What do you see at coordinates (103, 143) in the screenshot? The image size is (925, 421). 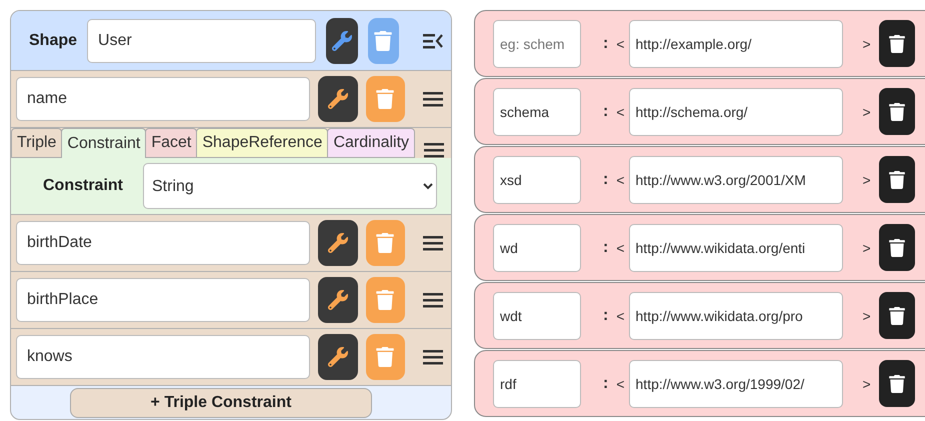 I see `tab: Constraint` at bounding box center [103, 143].